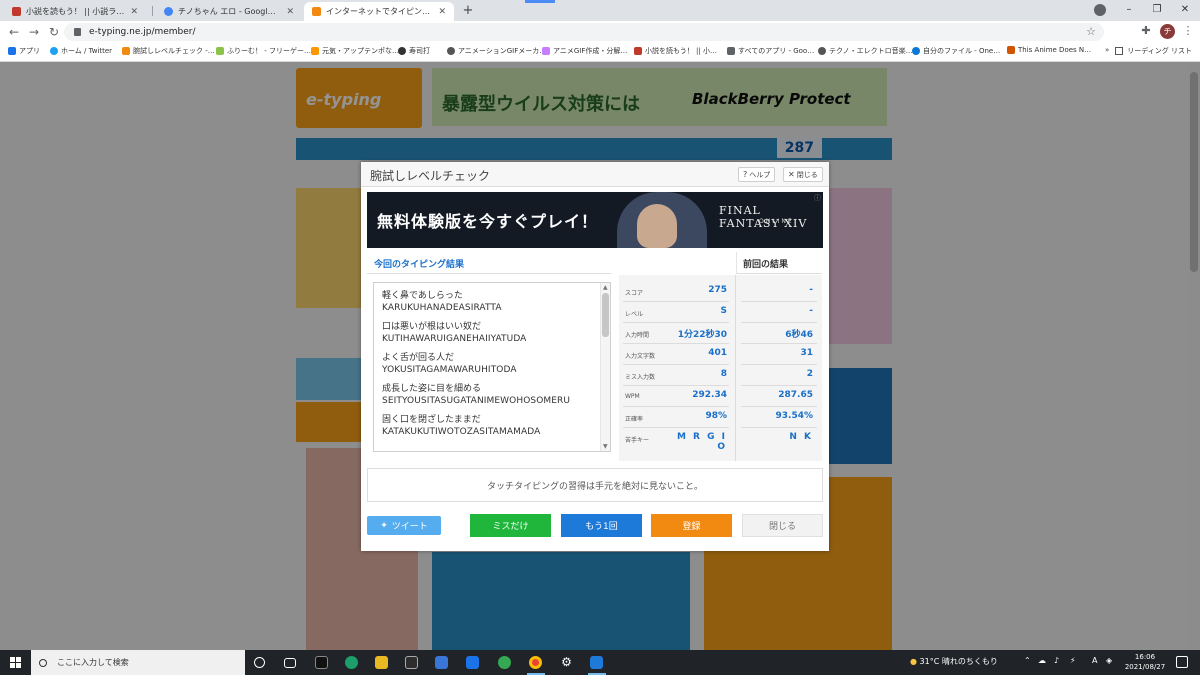  I want to click on etyping-icon, so click(126, 51).